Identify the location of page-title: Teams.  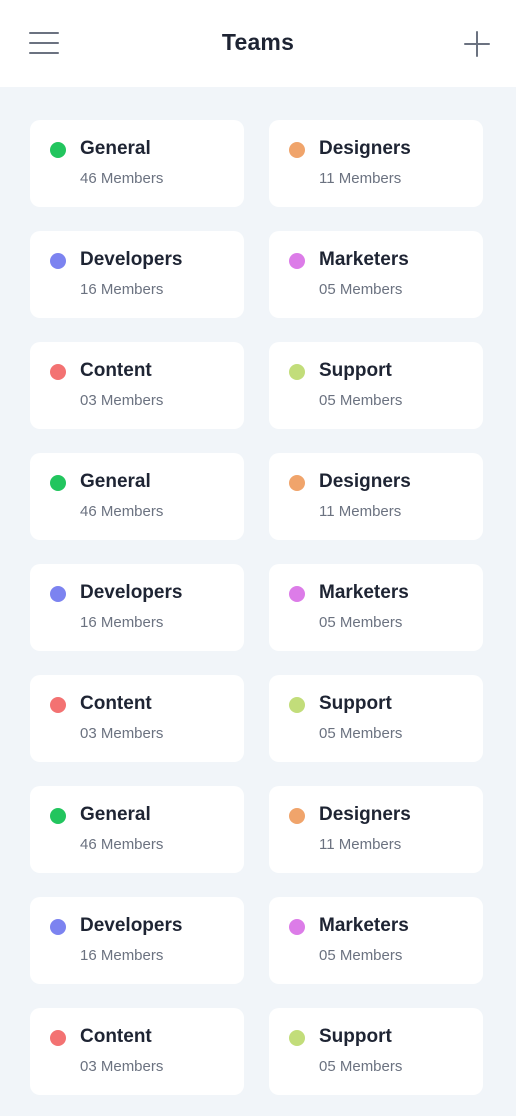
(258, 42).